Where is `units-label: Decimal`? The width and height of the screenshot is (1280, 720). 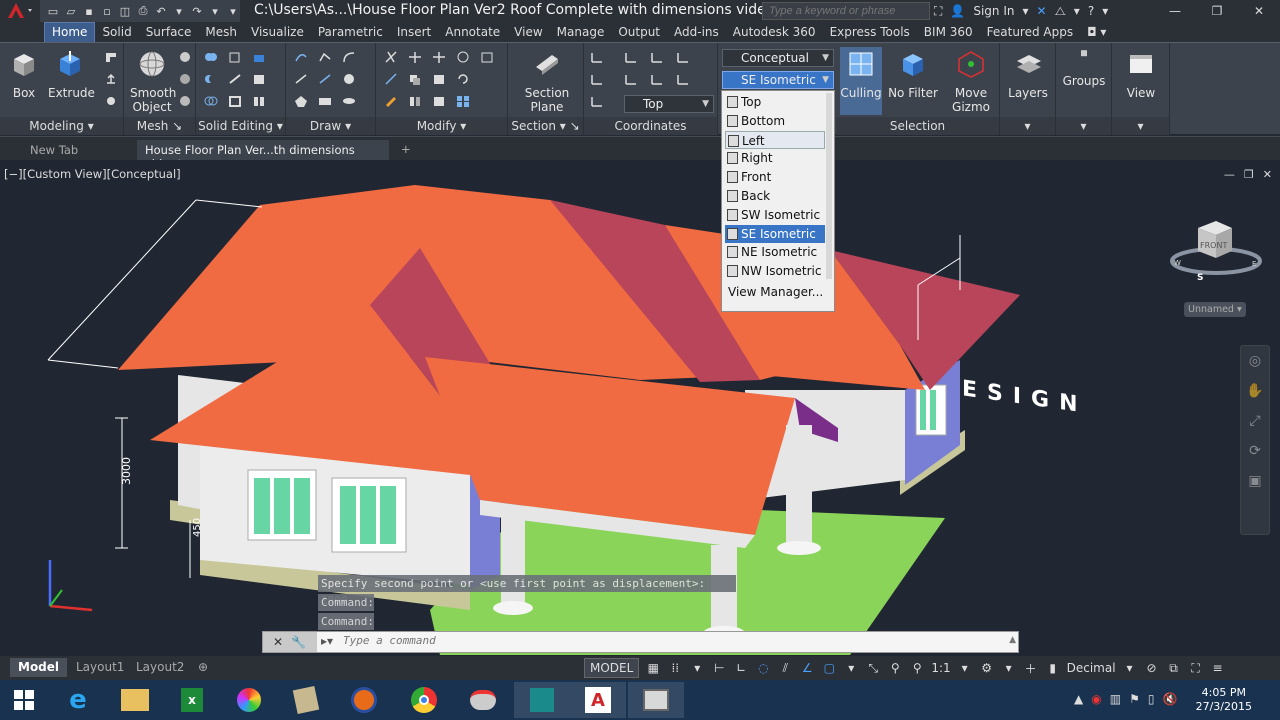
units-label: Decimal is located at coordinates (1091, 668).